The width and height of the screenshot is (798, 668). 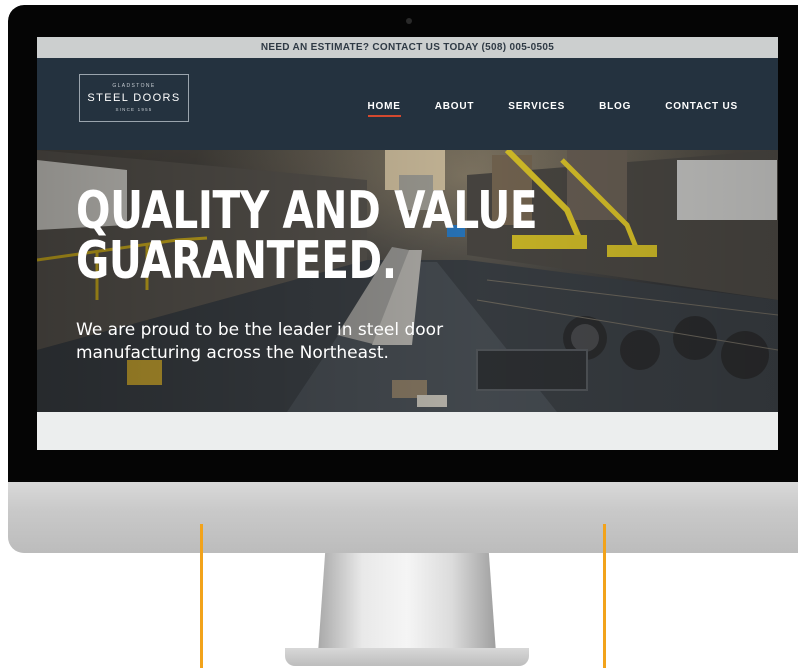 What do you see at coordinates (232, 353) in the screenshot?
I see `hero-subtitle-line-2: manufacturing across the Northeast.` at bounding box center [232, 353].